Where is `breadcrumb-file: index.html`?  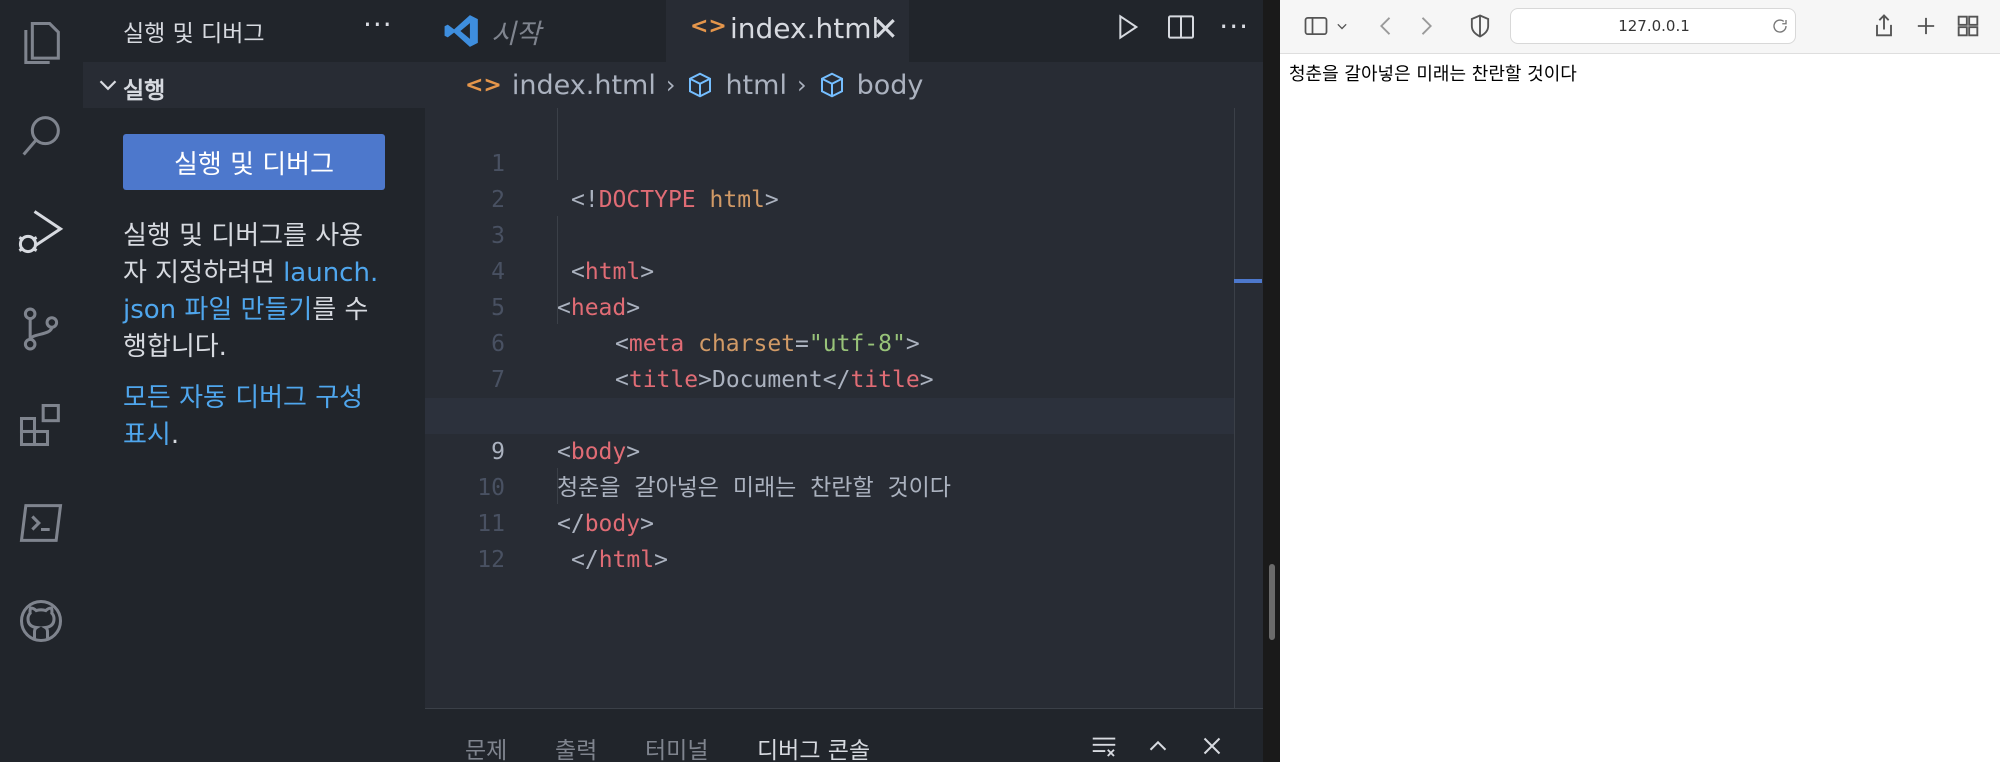
breadcrumb-file: index.html is located at coordinates (584, 85).